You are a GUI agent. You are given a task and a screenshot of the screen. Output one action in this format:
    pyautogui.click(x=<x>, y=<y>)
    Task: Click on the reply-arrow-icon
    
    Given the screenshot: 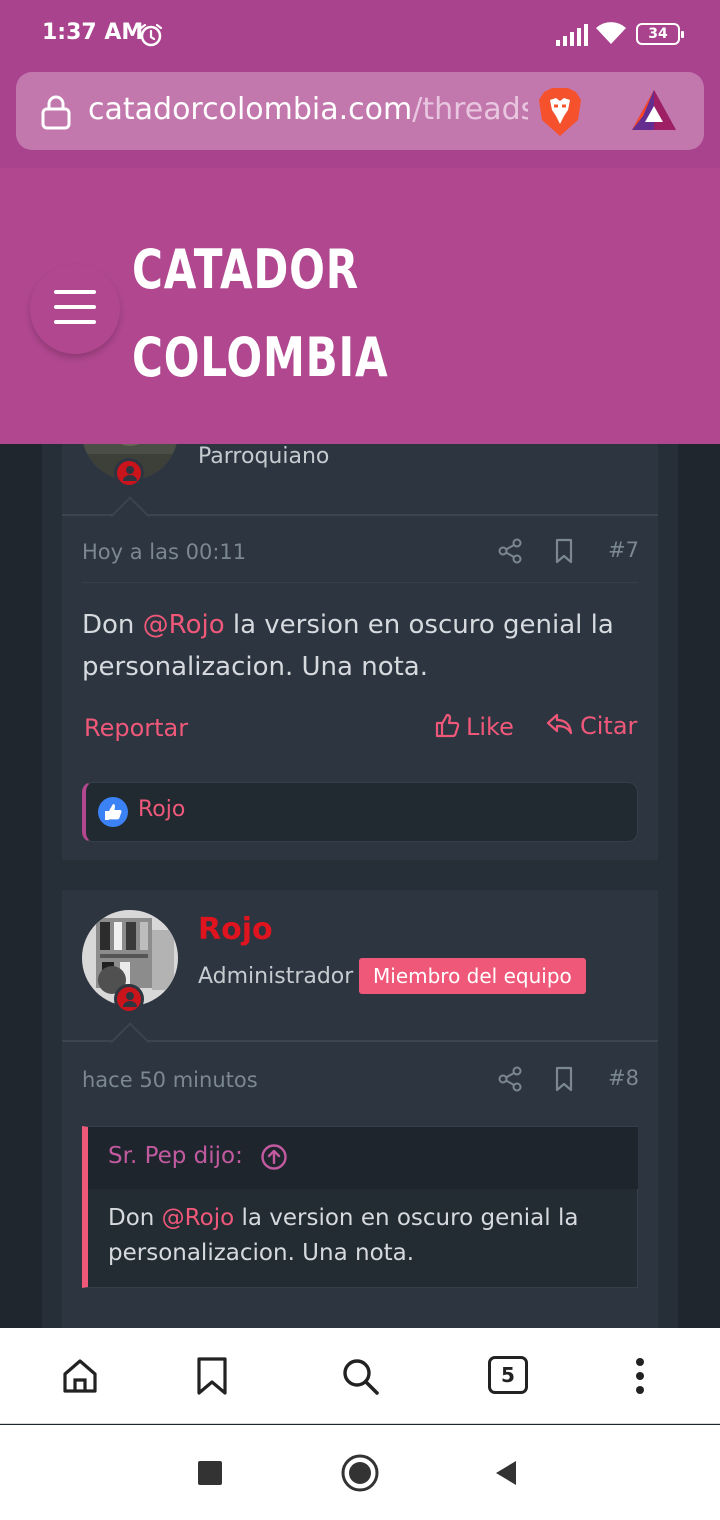 What is the action you would take?
    pyautogui.click(x=560, y=726)
    